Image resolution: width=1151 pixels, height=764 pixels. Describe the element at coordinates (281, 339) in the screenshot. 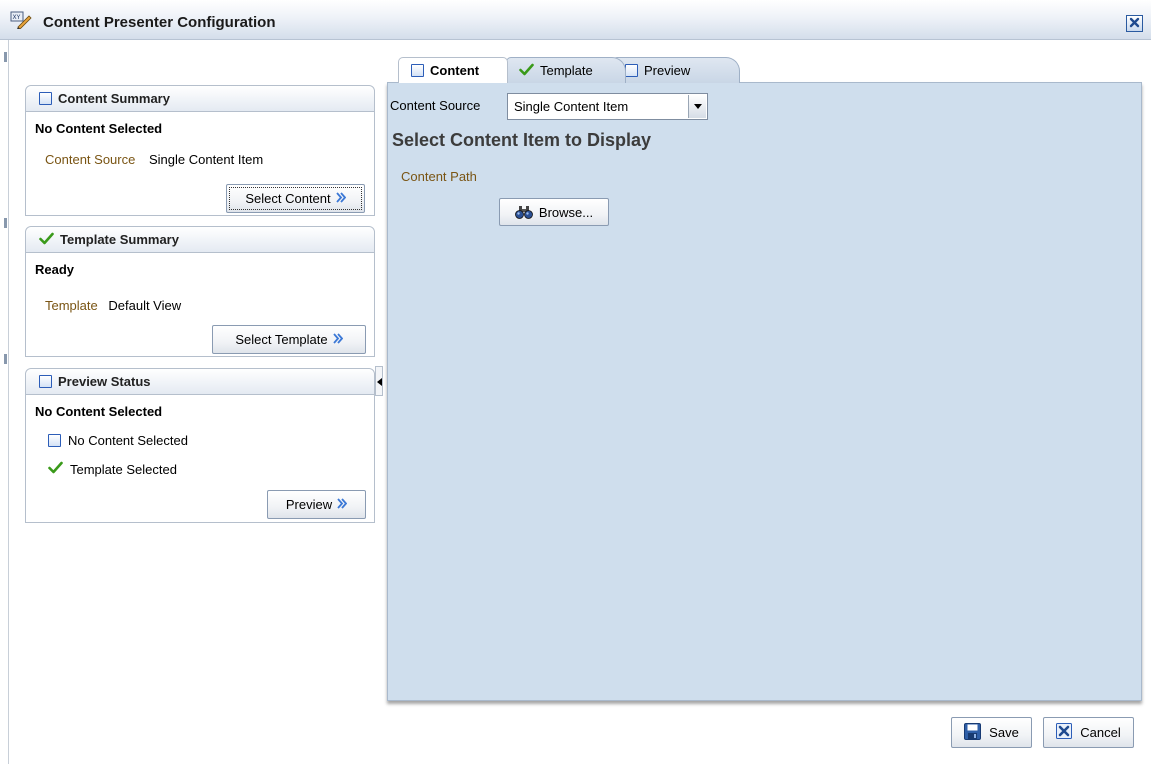

I see `select-template-label: Select Template` at that location.